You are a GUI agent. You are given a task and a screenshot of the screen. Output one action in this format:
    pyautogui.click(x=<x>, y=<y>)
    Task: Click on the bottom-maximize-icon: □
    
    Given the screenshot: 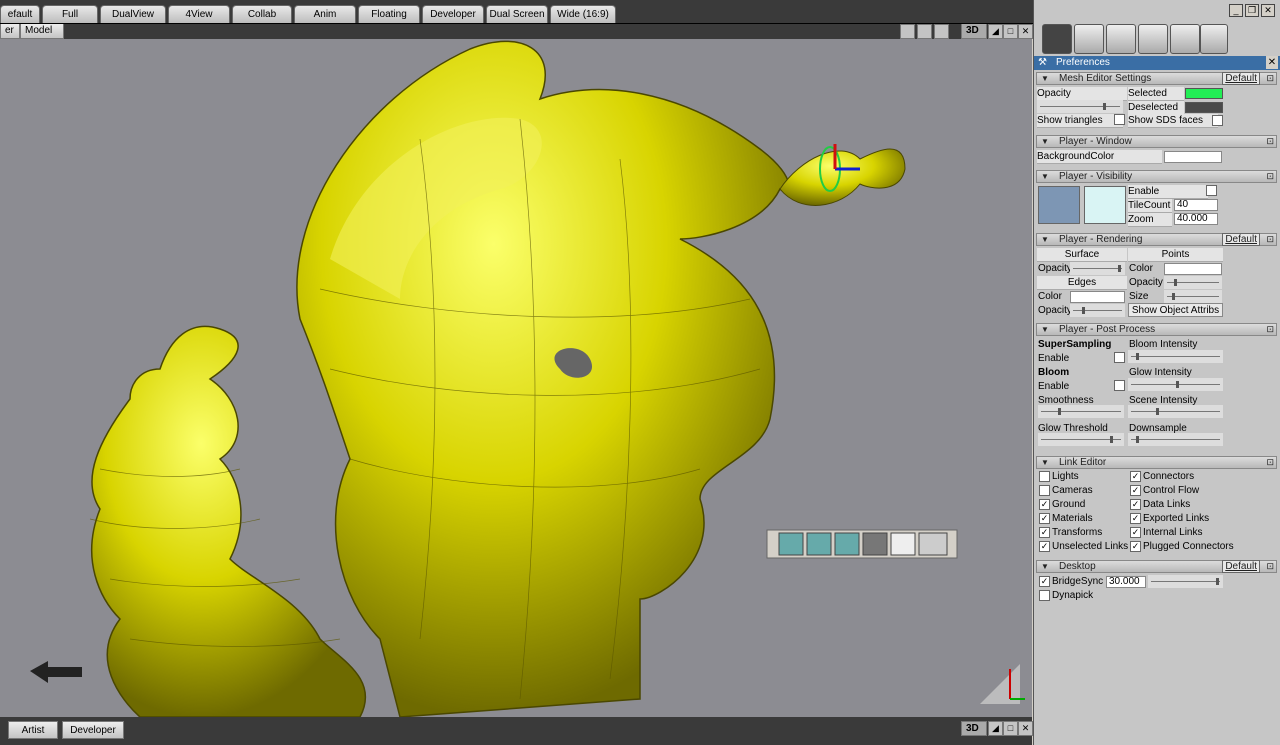 What is the action you would take?
    pyautogui.click(x=1010, y=728)
    